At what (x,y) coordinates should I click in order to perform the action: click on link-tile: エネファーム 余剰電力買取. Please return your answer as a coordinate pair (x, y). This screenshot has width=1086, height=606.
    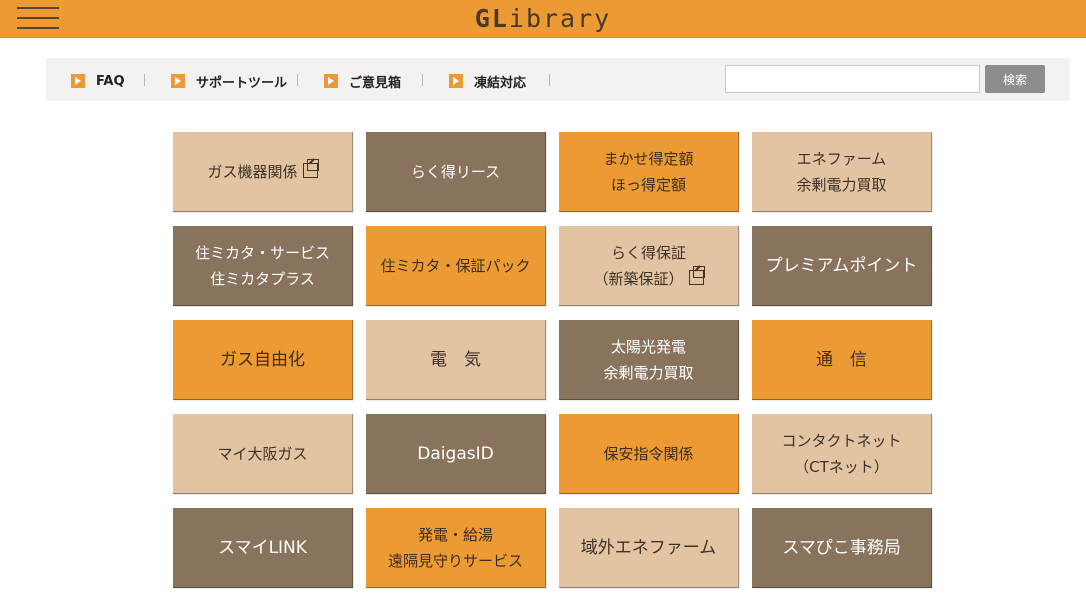
    Looking at the image, I should click on (842, 172).